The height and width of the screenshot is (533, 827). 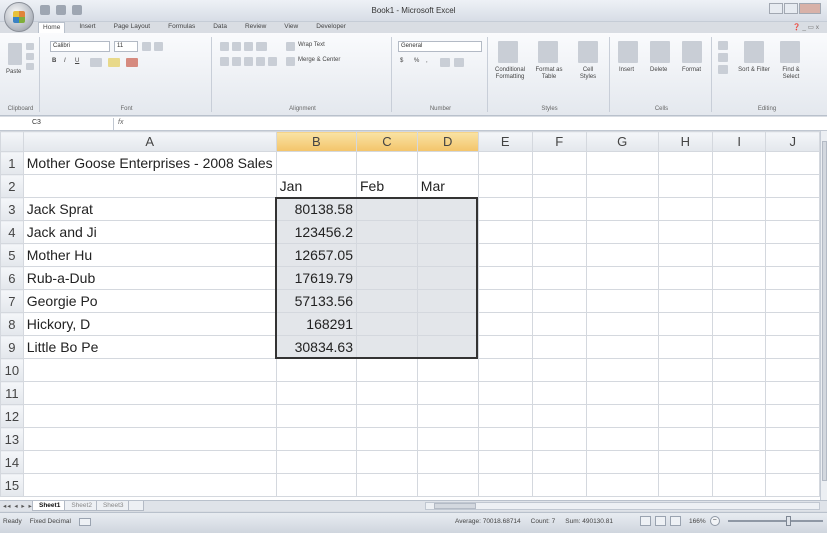 What do you see at coordinates (316, 324) in the screenshot?
I see `cell: 168291` at bounding box center [316, 324].